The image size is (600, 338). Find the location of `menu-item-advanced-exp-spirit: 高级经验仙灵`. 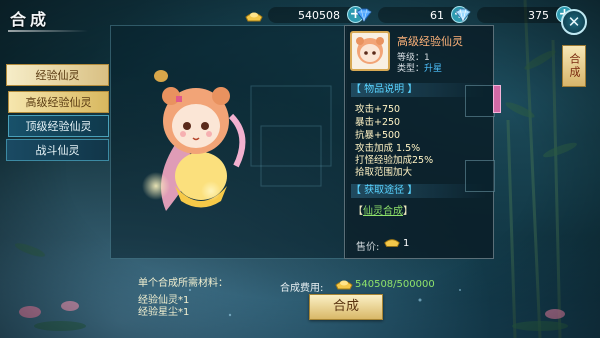

menu-item-advanced-exp-spirit: 高级经验仙灵 is located at coordinates (58, 102).